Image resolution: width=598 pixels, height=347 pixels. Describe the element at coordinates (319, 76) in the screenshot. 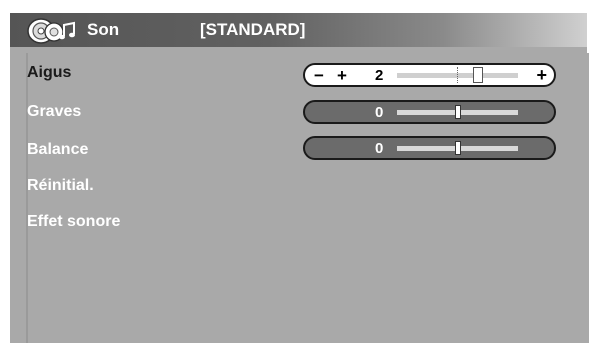

I see `decrease-icon: −` at that location.